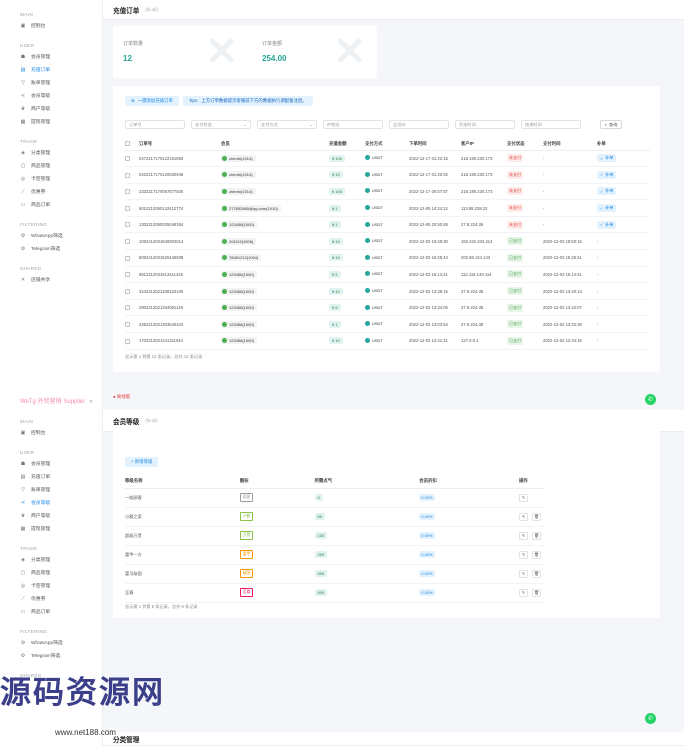  I want to click on col-paid-time: 支付时间, so click(570, 144).